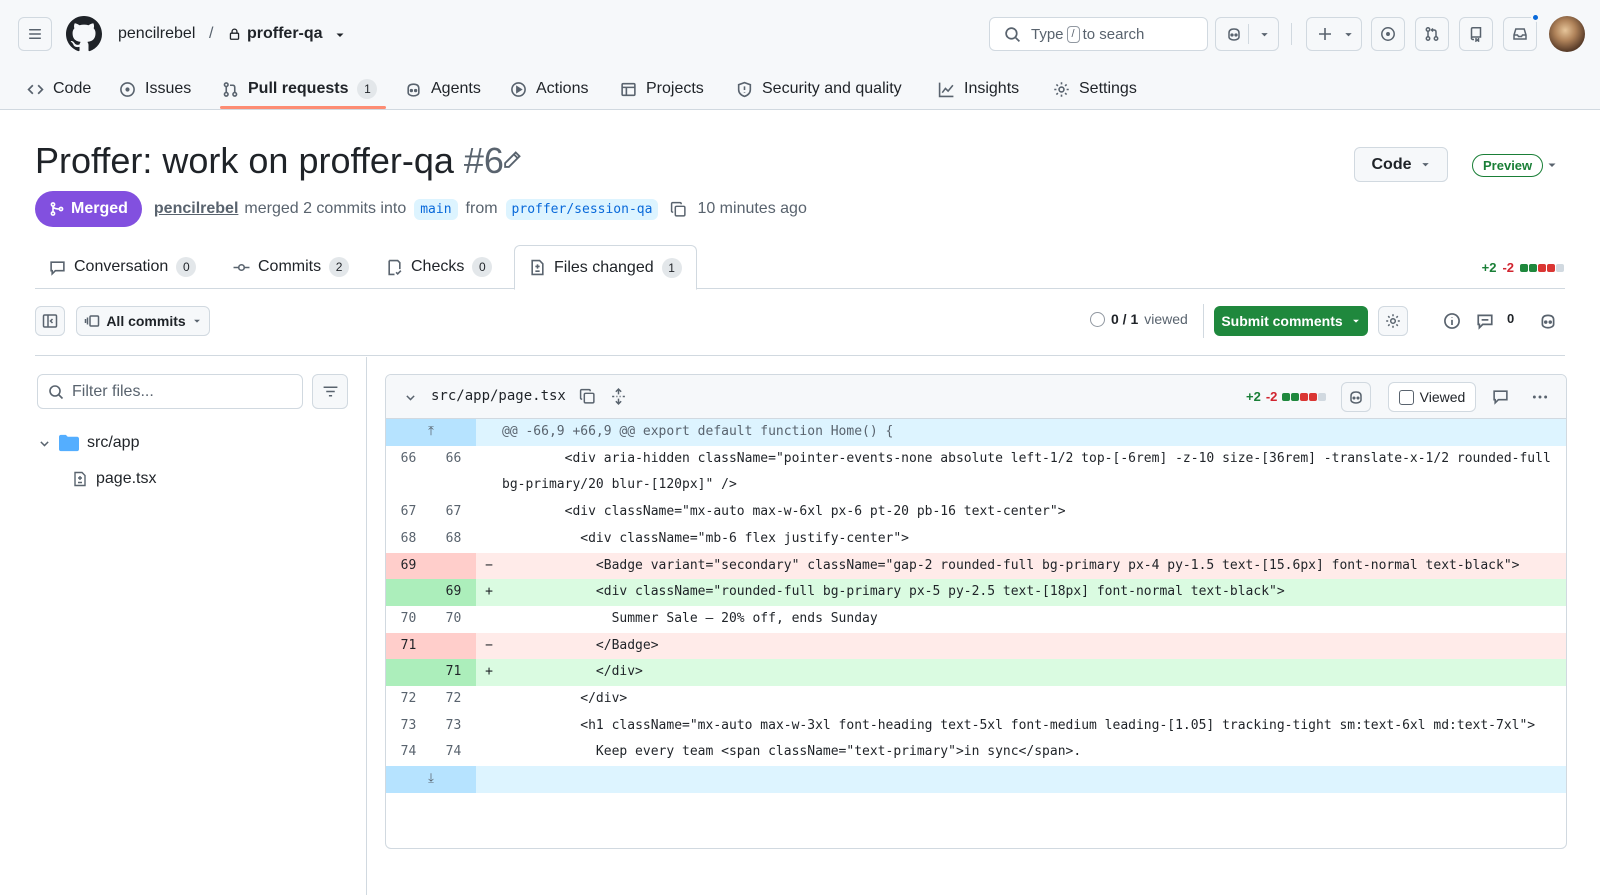  Describe the element at coordinates (1540, 397) in the screenshot. I see `kebab-horizontal-icon` at that location.